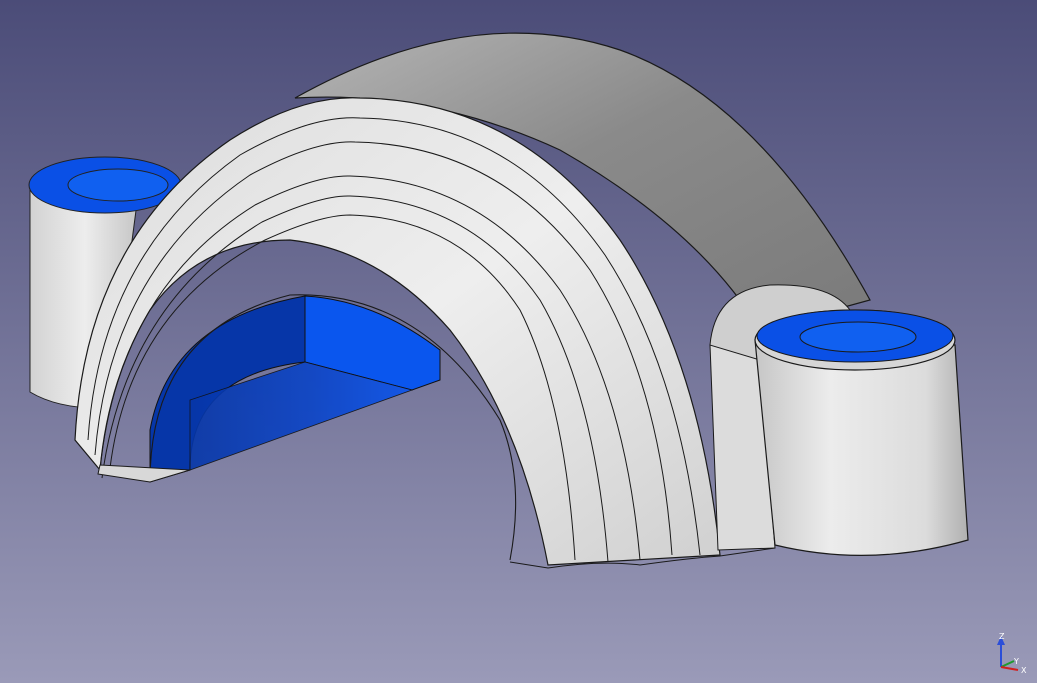  Describe the element at coordinates (1002, 636) in the screenshot. I see `z-axis-label: Z` at that location.